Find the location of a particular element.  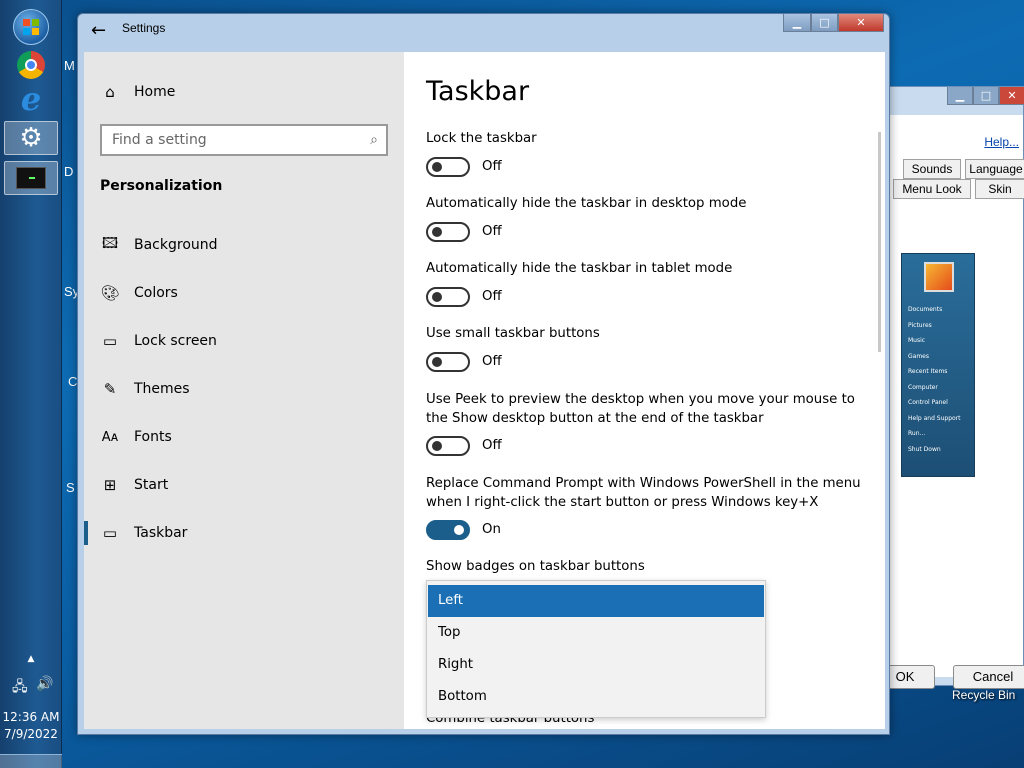

page-title: Taskbar is located at coordinates (478, 91).